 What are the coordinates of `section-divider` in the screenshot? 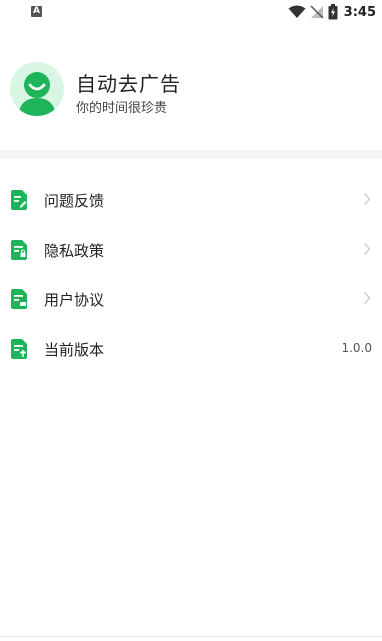 It's located at (191, 154).